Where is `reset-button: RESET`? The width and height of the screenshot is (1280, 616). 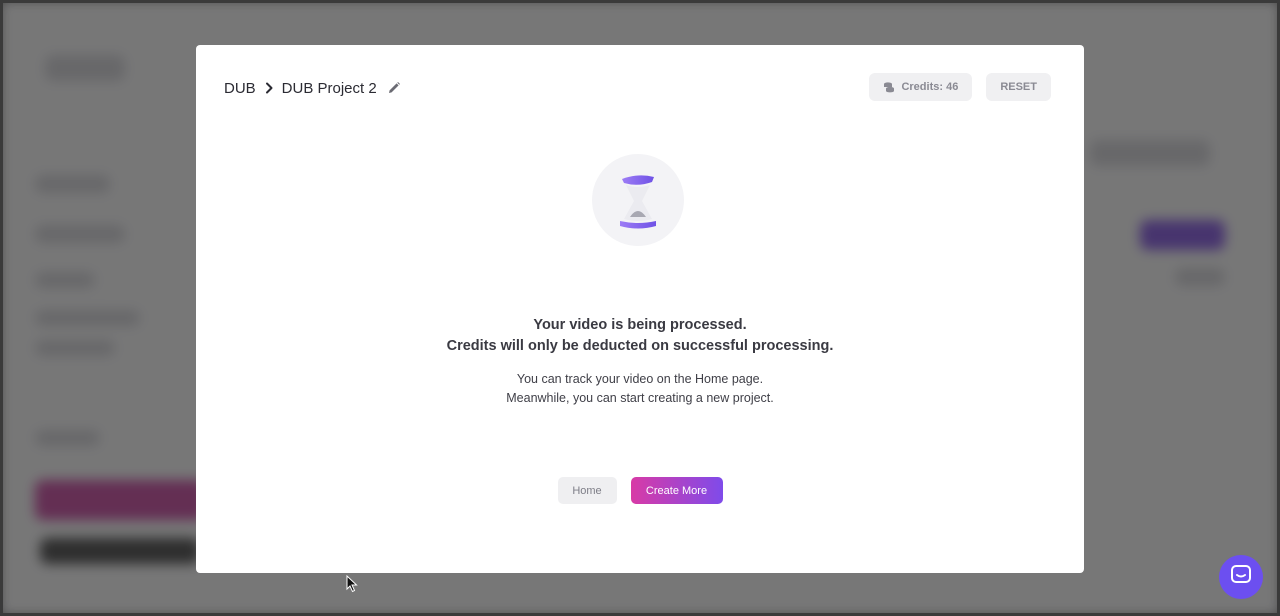 reset-button: RESET is located at coordinates (1018, 87).